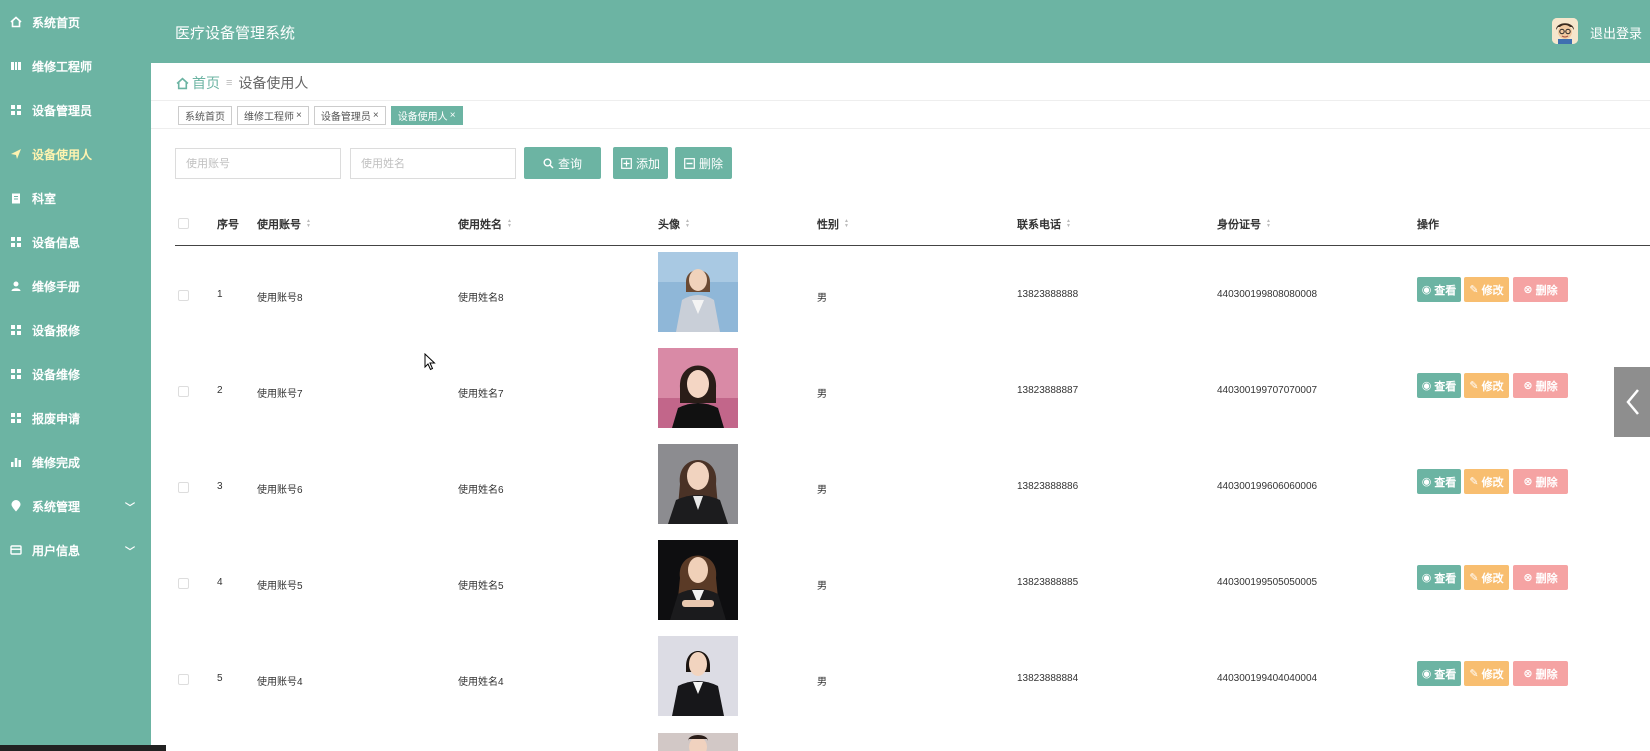  Describe the element at coordinates (1632, 402) in the screenshot. I see `side-panel-toggle` at that location.